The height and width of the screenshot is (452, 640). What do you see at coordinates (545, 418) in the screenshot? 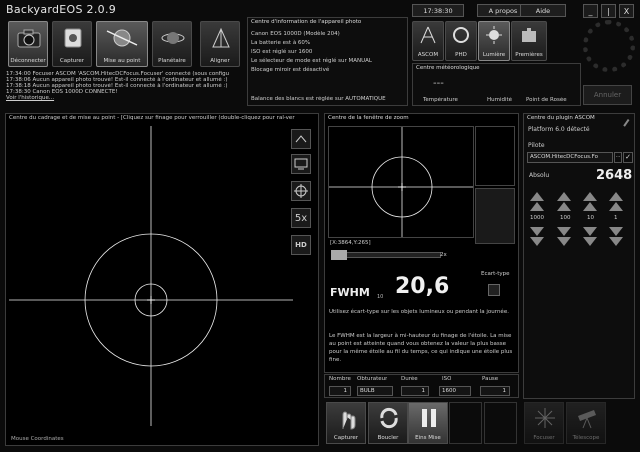
I see `star-icon` at bounding box center [545, 418].